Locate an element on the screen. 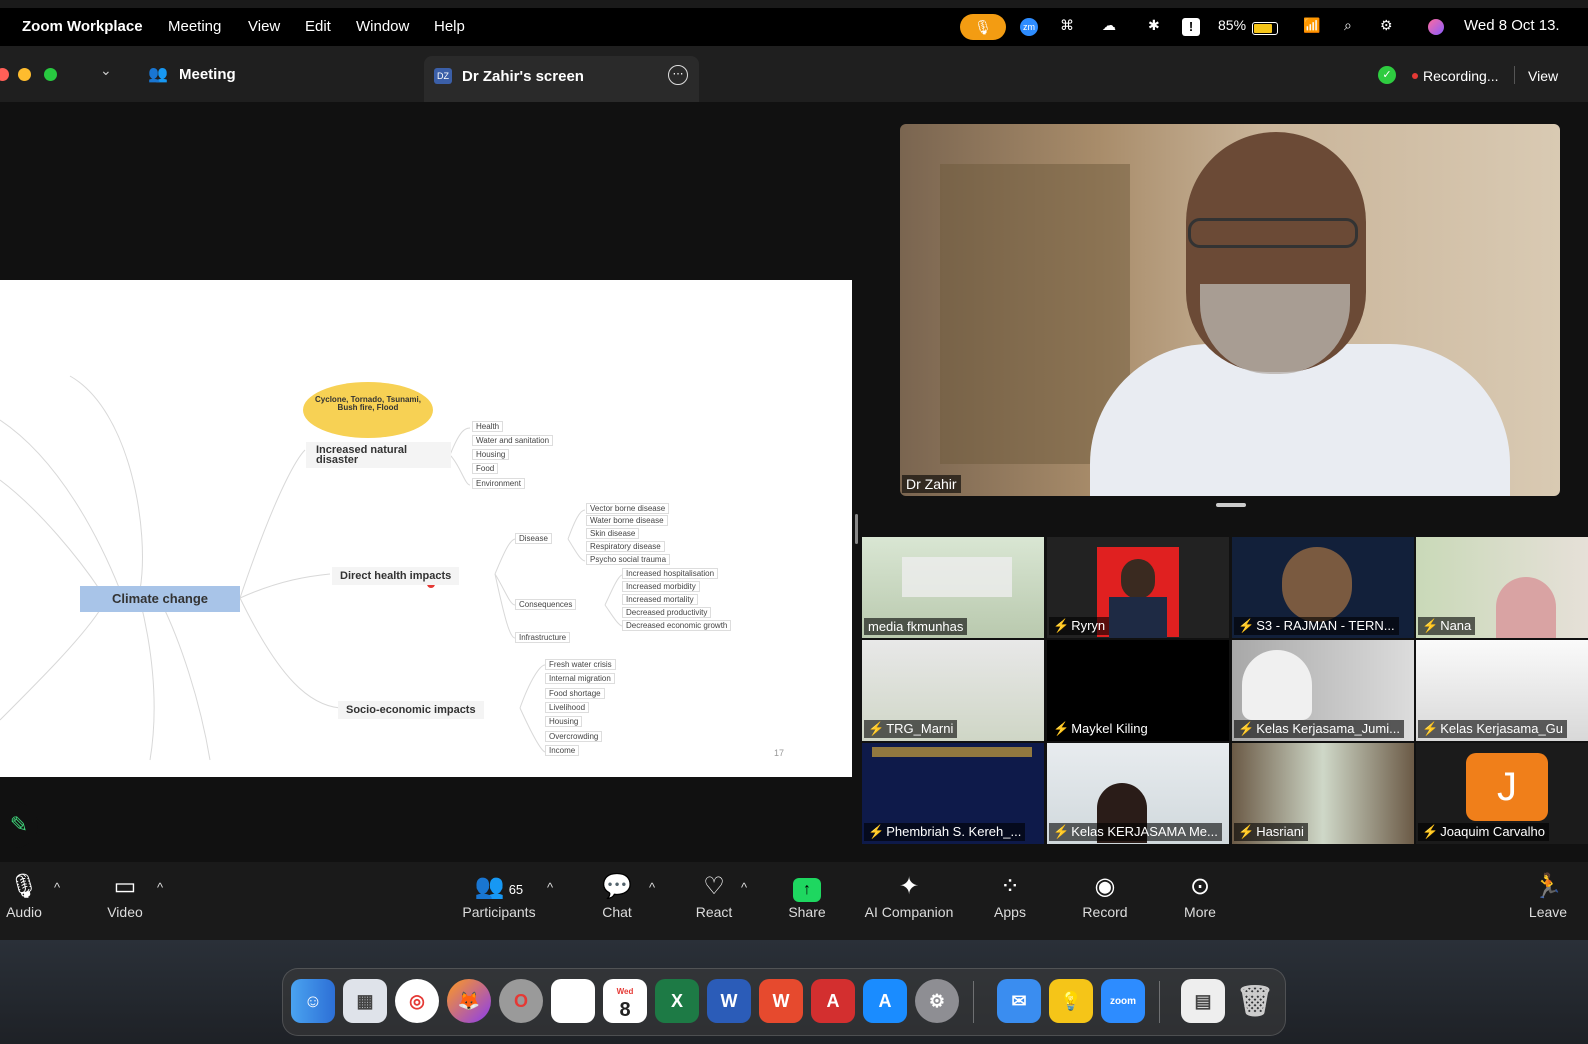  mindmap-leaf: Livelihood is located at coordinates (567, 707).